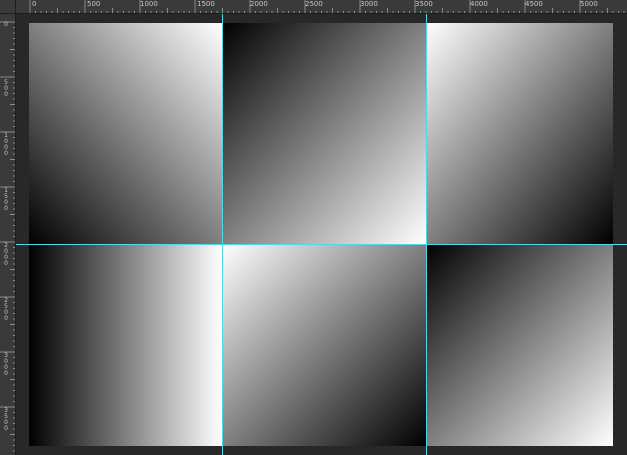 Image resolution: width=627 pixels, height=455 pixels. What do you see at coordinates (8, 234) in the screenshot?
I see `vertical-ruler: 0 500 1000 1500 2000 2500 3000 3500` at bounding box center [8, 234].